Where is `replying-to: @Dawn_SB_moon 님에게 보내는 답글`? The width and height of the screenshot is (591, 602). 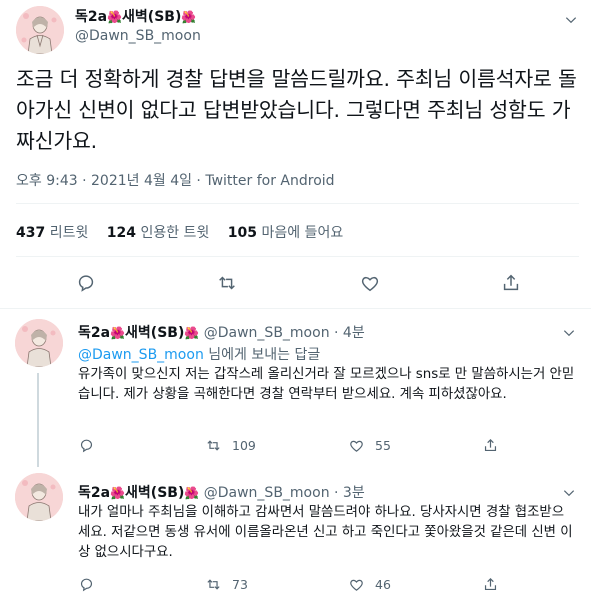 replying-to: @Dawn_SB_moon 님에게 보내는 답글 is located at coordinates (199, 354).